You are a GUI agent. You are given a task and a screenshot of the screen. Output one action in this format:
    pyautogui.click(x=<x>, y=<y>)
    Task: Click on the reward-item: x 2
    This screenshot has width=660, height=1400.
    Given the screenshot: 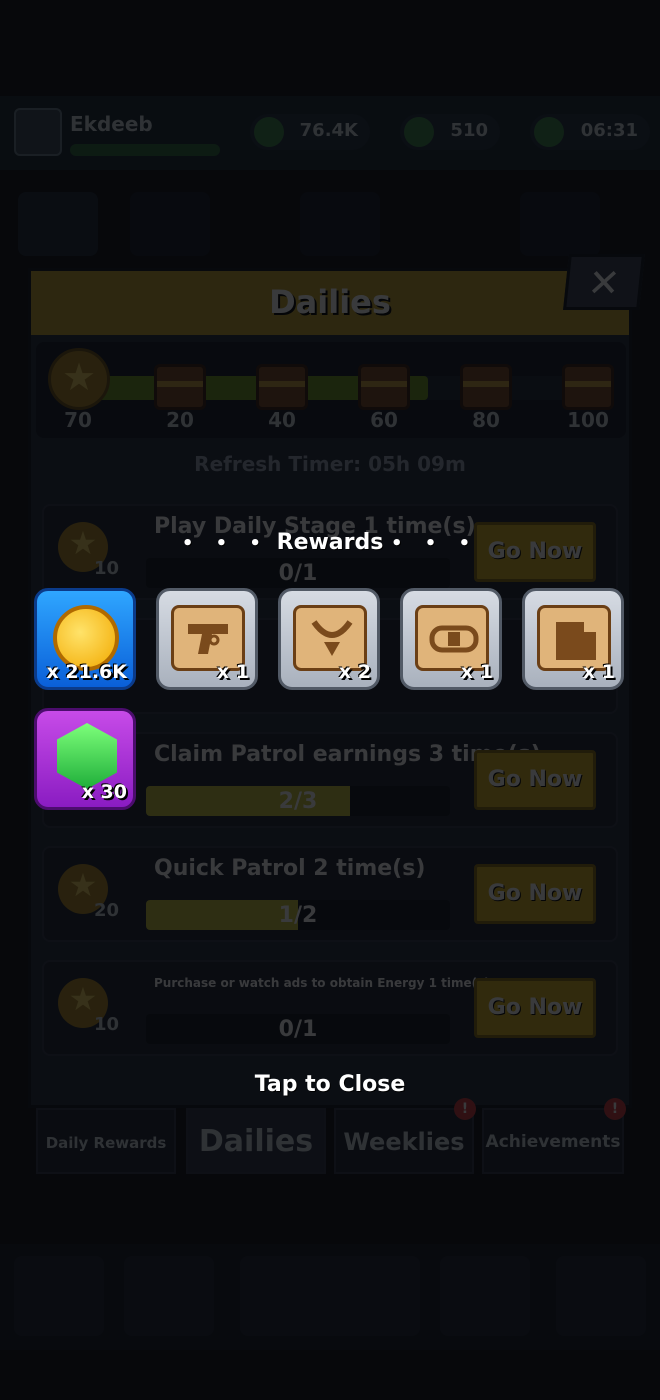 What is the action you would take?
    pyautogui.click(x=329, y=639)
    